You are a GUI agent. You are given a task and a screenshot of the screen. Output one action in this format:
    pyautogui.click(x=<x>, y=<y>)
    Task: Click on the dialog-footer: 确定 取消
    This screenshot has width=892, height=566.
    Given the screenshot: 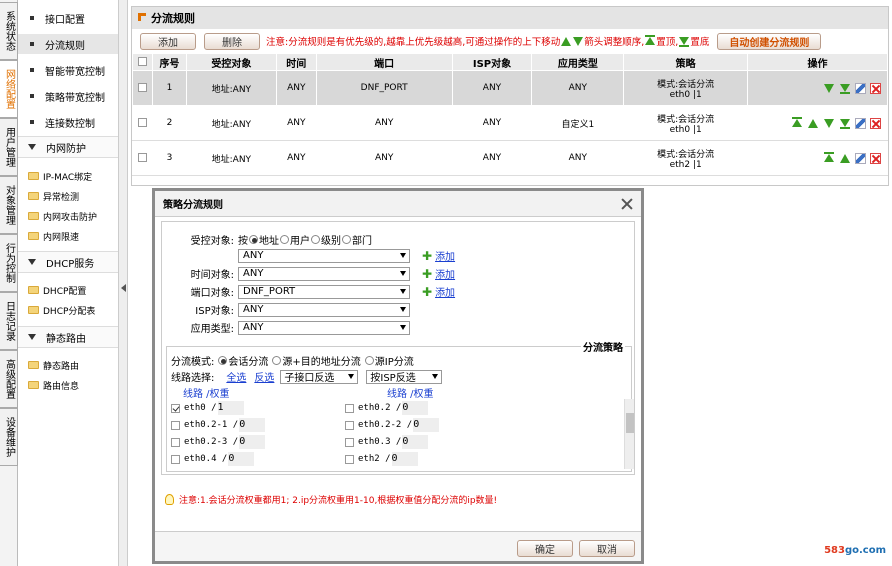 What is the action you would take?
    pyautogui.click(x=398, y=546)
    